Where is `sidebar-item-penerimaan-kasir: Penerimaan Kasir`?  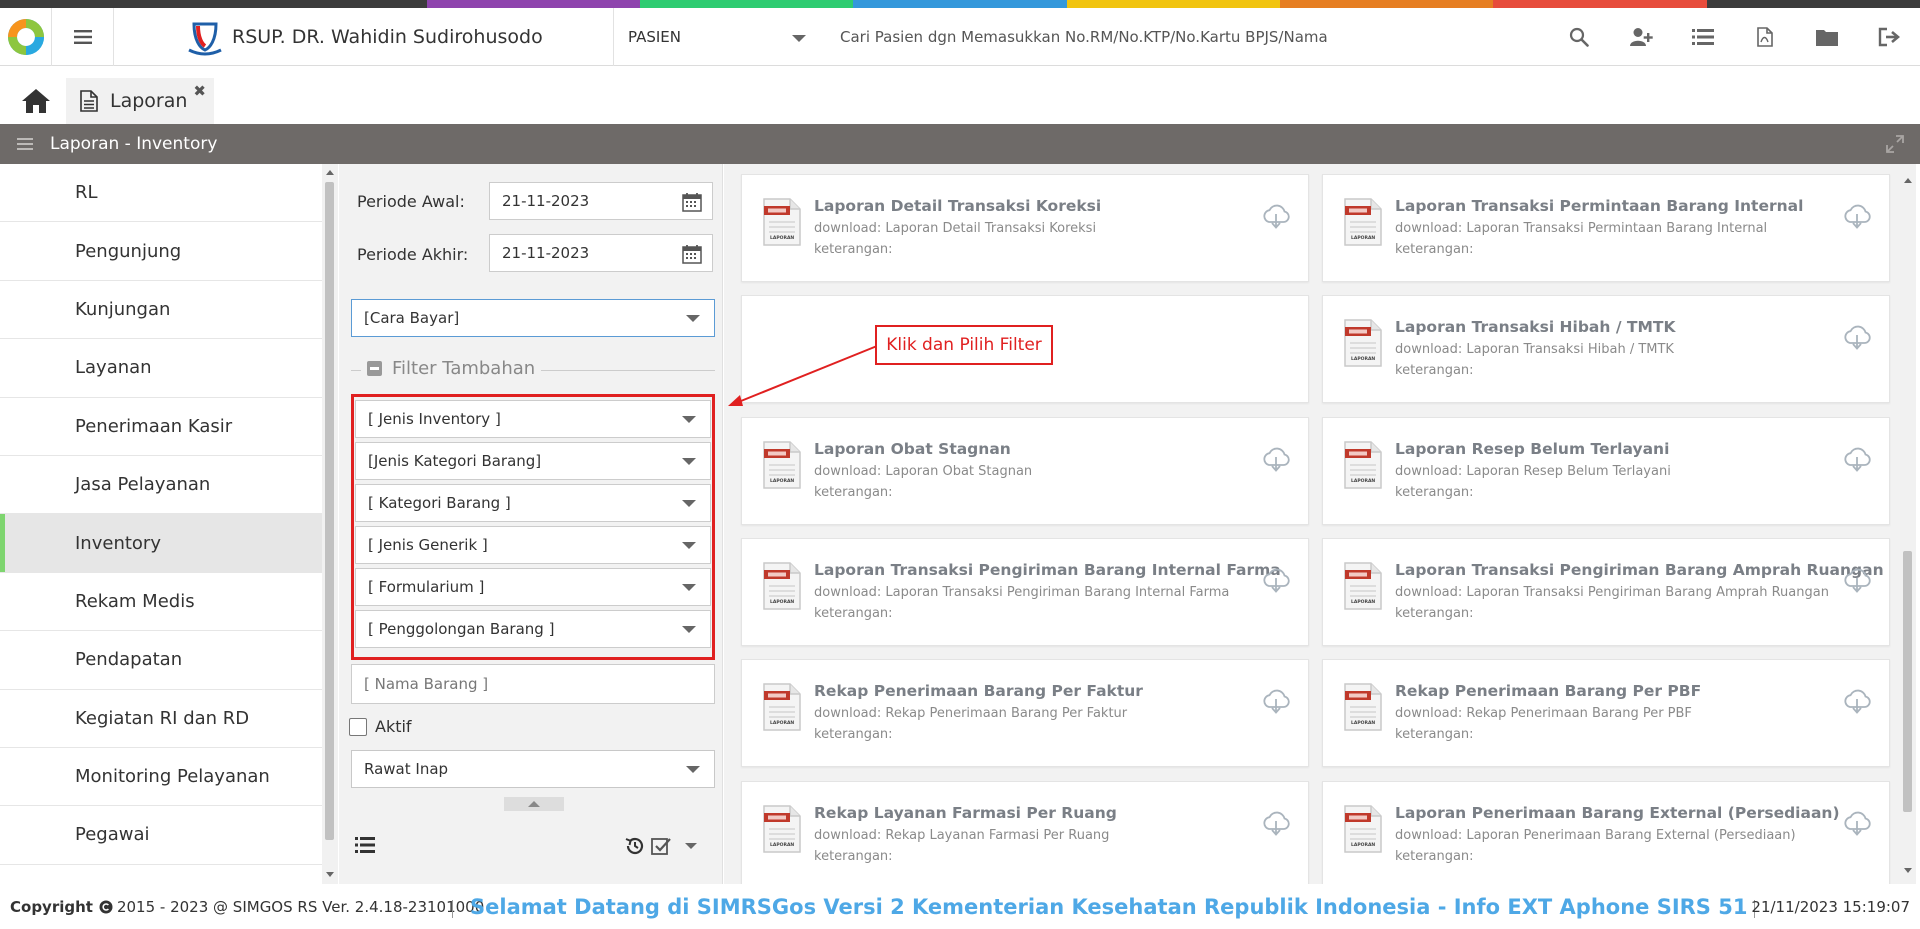 sidebar-item-penerimaan-kasir: Penerimaan Kasir is located at coordinates (161, 427).